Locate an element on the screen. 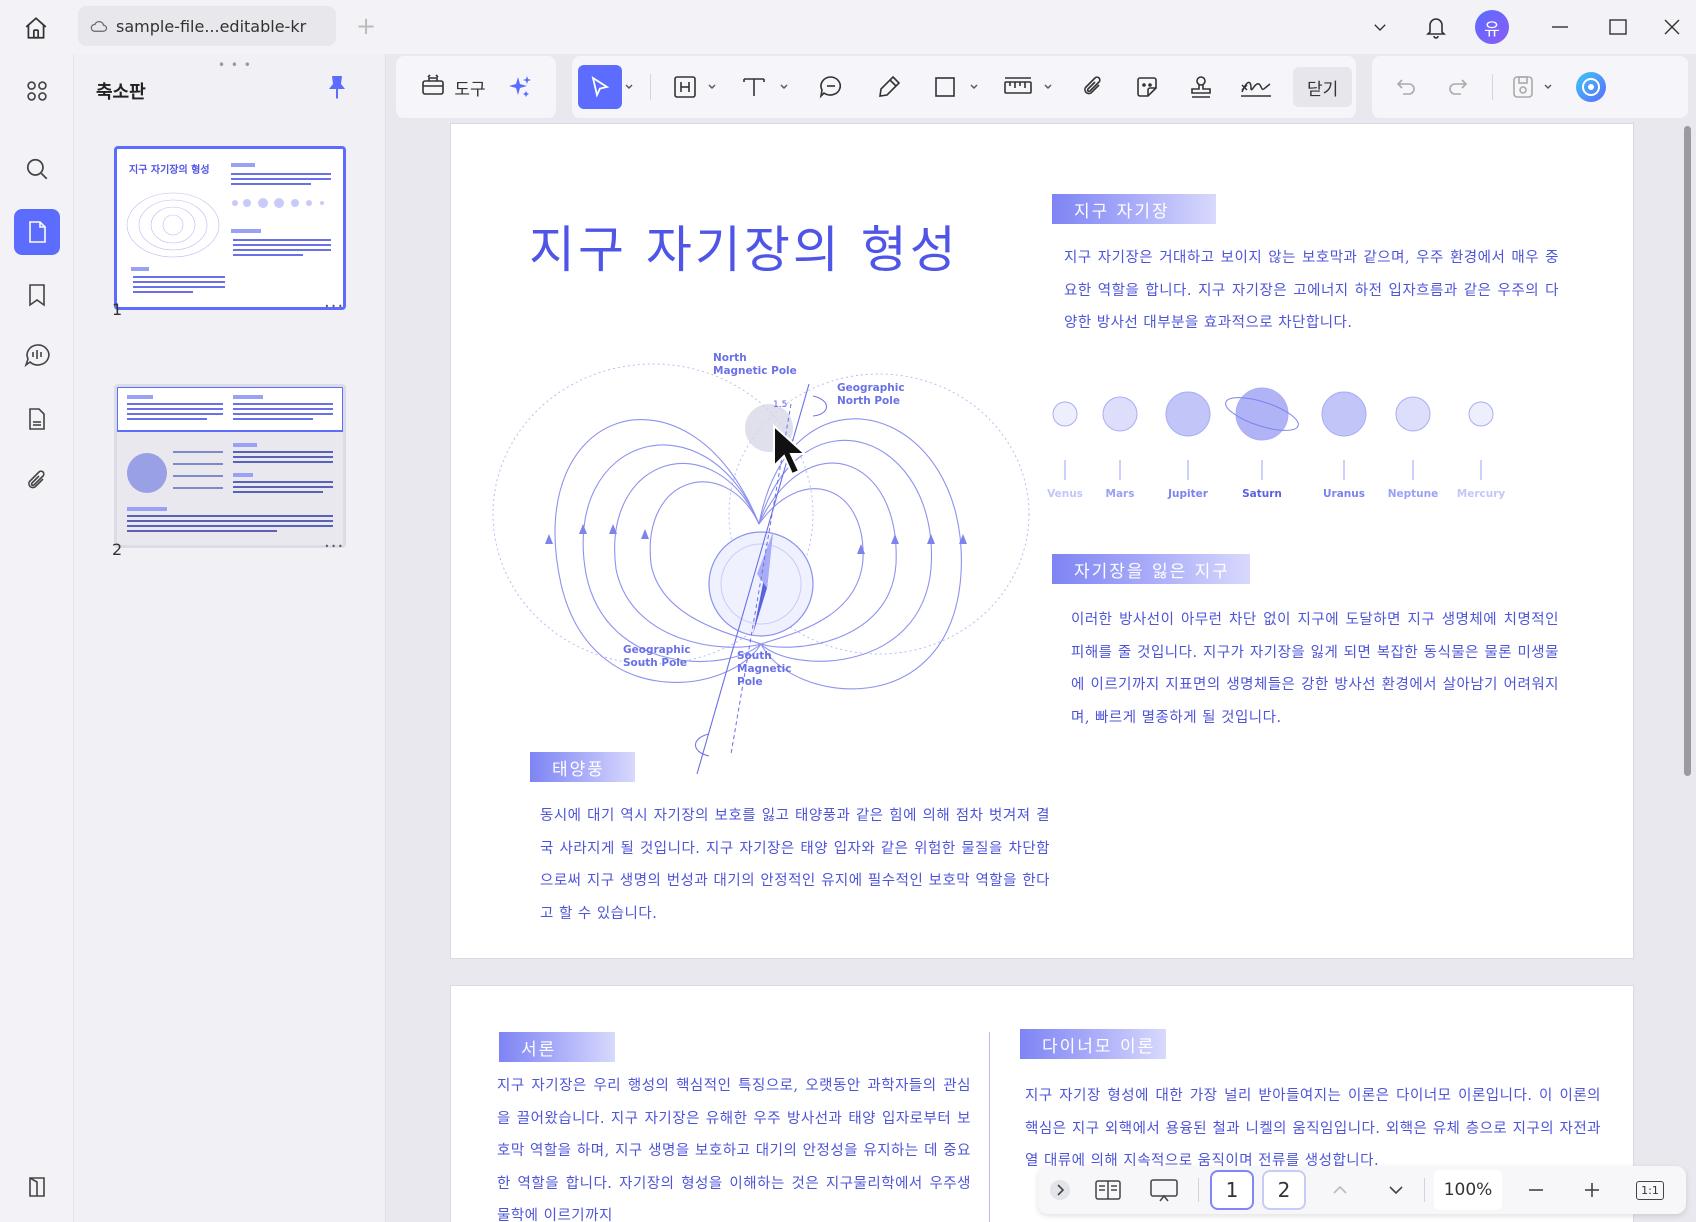  ai-assistant-icon is located at coordinates (1591, 87).